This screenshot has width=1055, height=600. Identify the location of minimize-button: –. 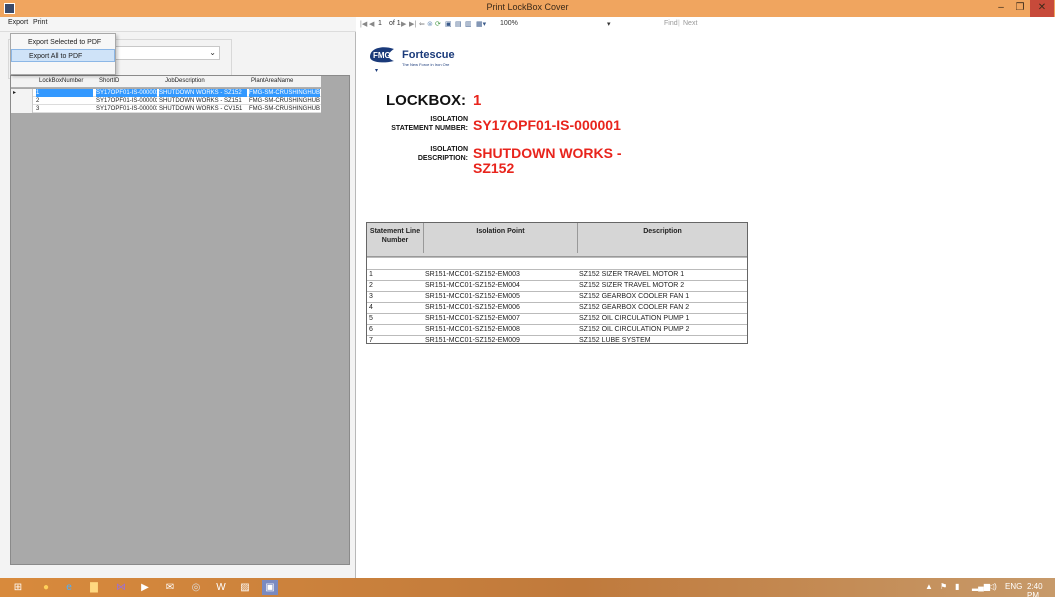
(1001, 8).